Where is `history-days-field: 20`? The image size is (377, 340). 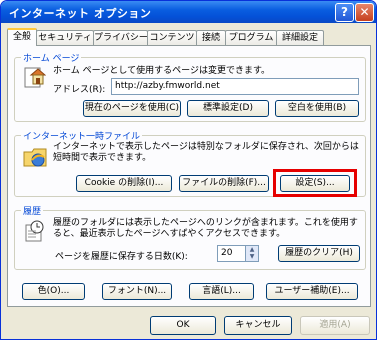
history-days-field: 20 is located at coordinates (232, 253).